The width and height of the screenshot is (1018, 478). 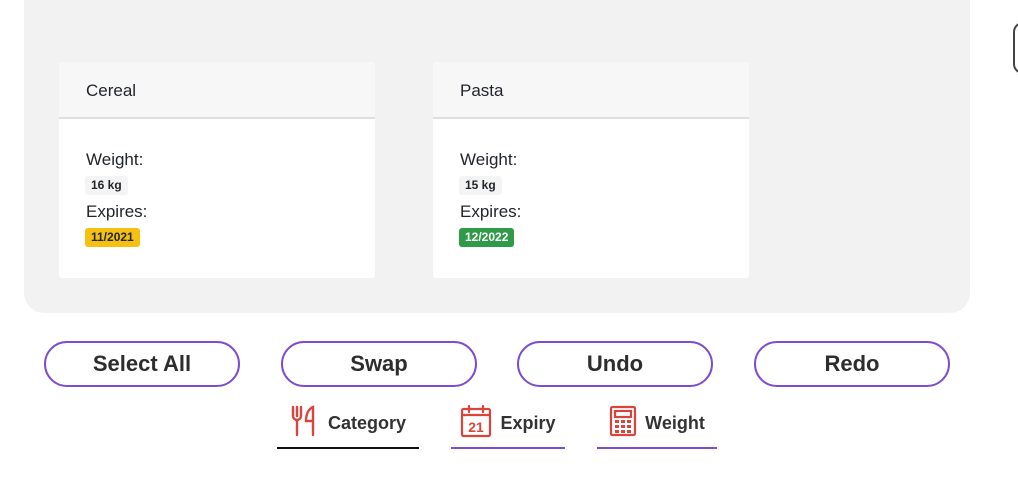 I want to click on redo-button: Redo, so click(x=852, y=364).